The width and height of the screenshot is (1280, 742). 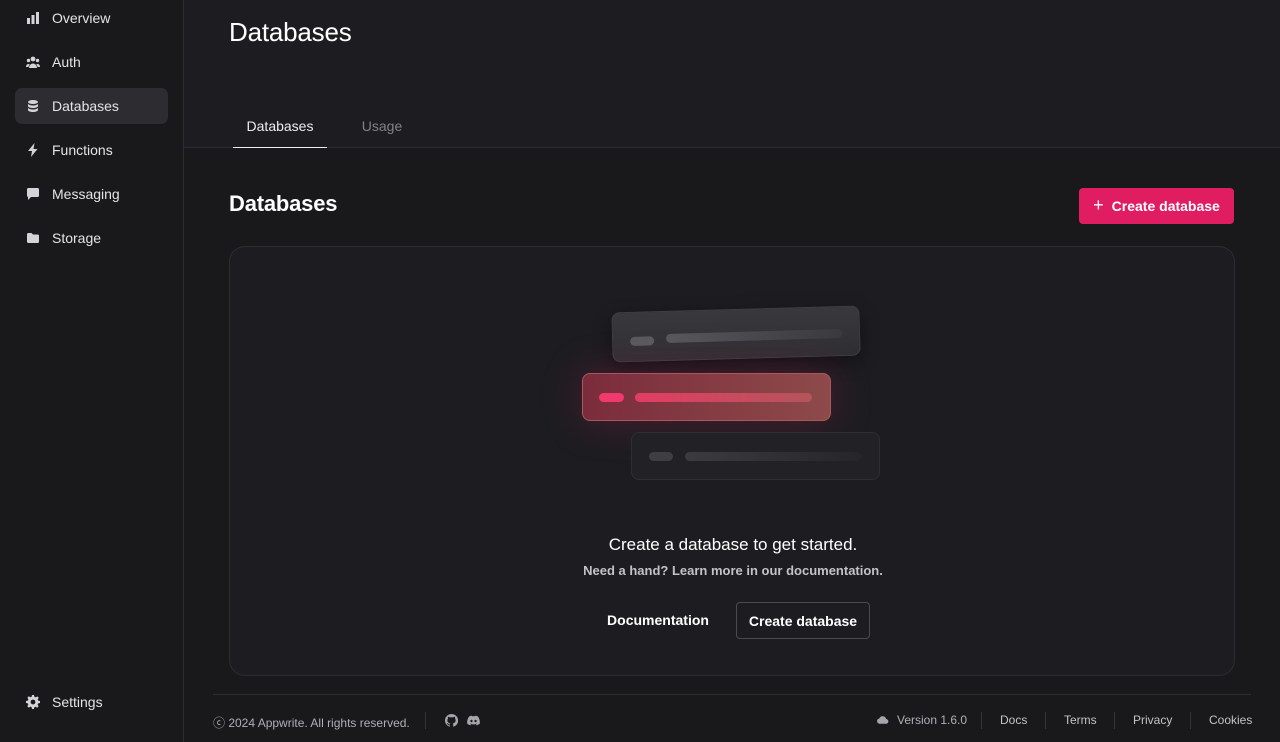 I want to click on create-database-label: Create database, so click(x=1165, y=206).